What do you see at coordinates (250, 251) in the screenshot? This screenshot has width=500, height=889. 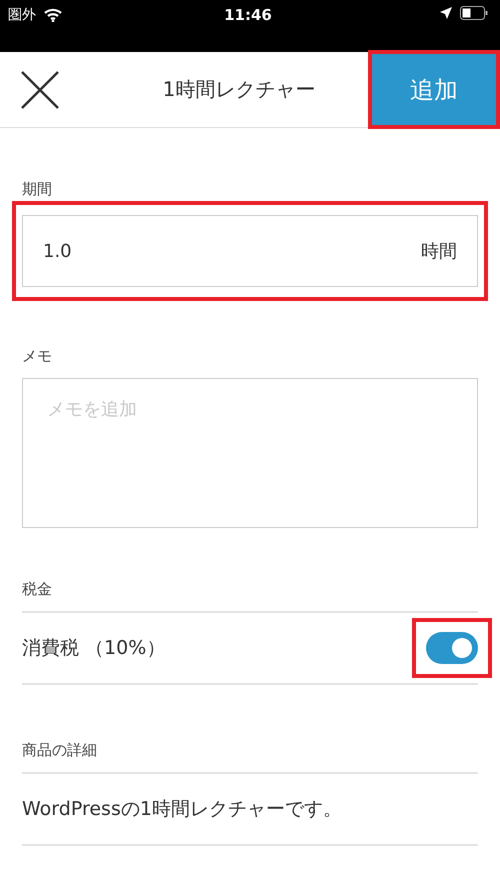 I see `duration-field: 1.0 時間` at bounding box center [250, 251].